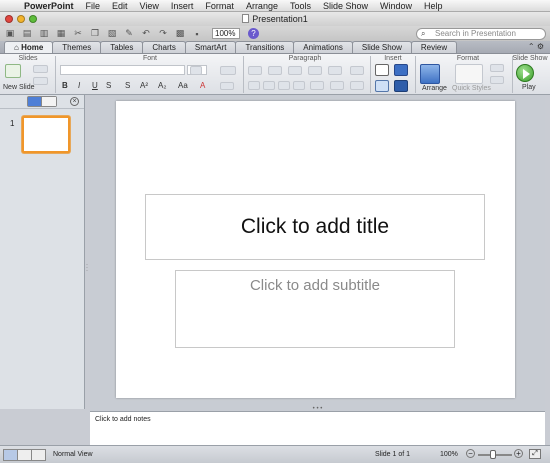  I want to click on align-right-icon, so click(284, 85).